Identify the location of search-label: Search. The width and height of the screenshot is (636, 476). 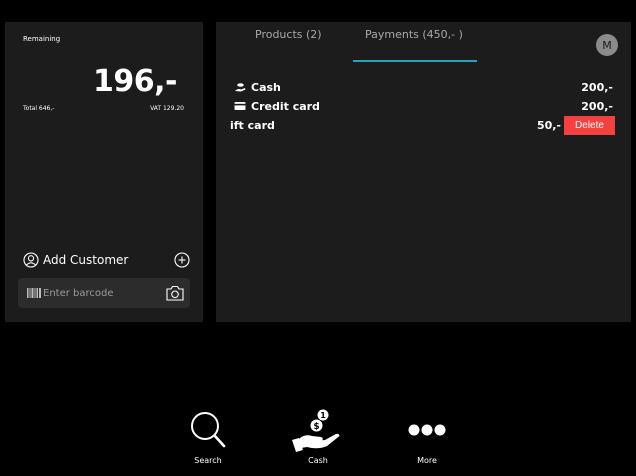
(208, 460).